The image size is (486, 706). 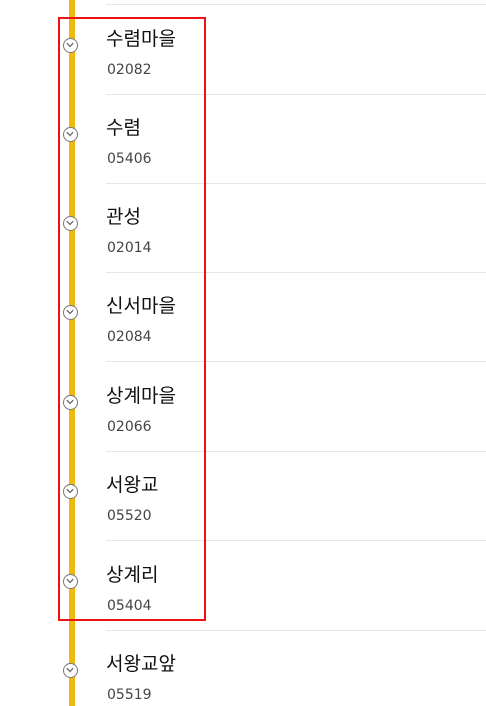 What do you see at coordinates (129, 695) in the screenshot?
I see `stop-number: 05519` at bounding box center [129, 695].